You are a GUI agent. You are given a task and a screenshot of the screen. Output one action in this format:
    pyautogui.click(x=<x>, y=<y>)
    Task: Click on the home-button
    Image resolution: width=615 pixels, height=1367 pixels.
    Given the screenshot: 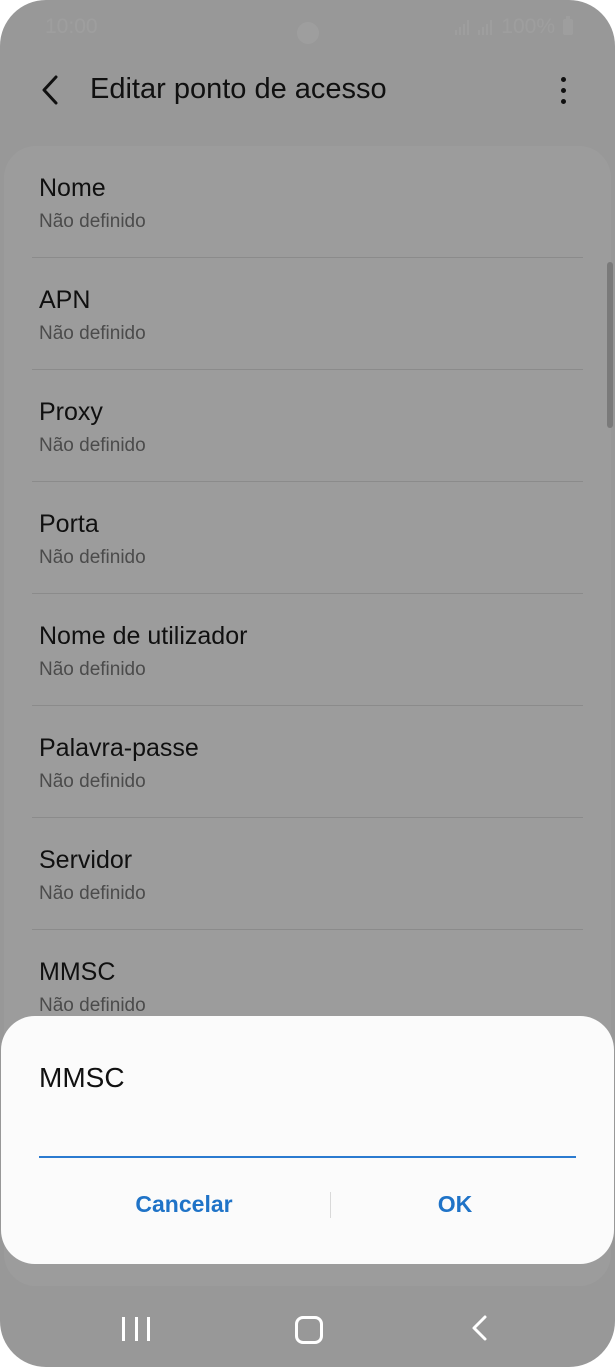 What is the action you would take?
    pyautogui.click(x=309, y=1330)
    